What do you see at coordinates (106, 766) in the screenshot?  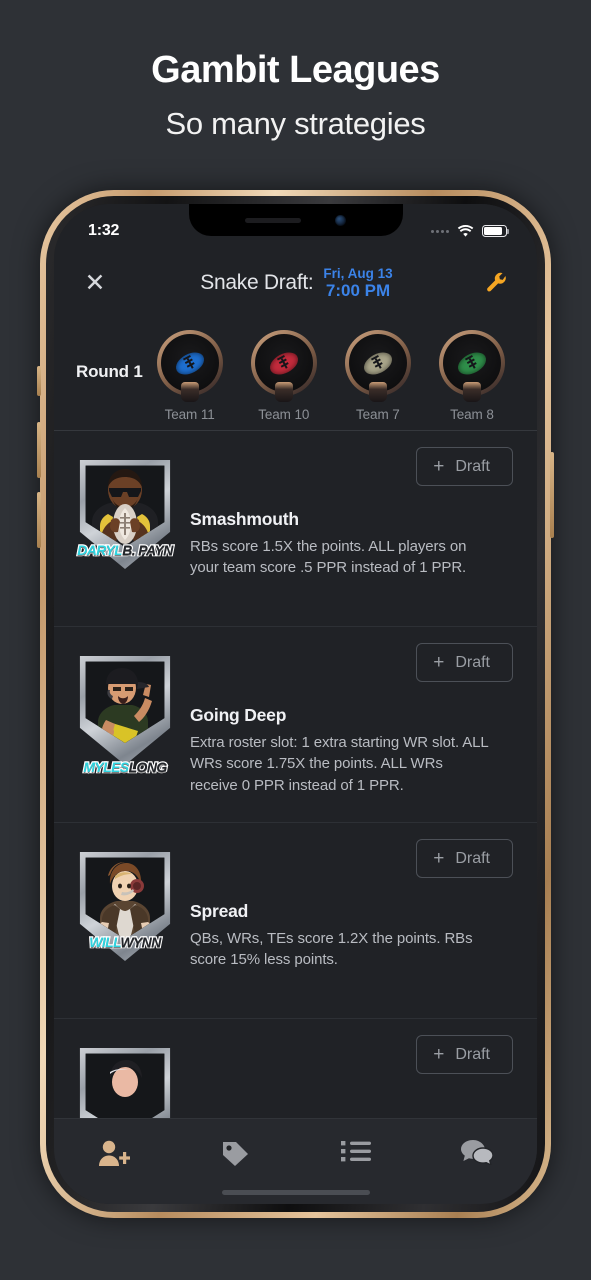 I see `avatar-name-first: MYLES` at bounding box center [106, 766].